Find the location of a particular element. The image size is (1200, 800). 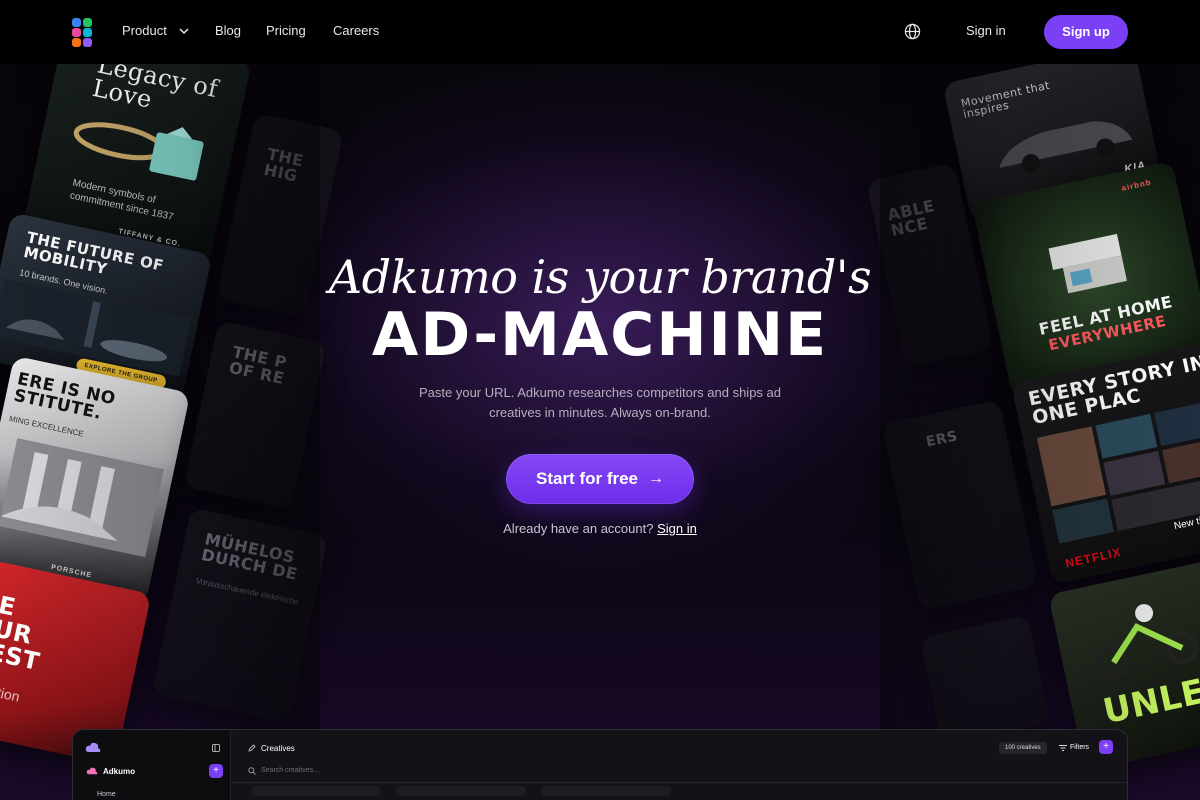

ad-brand: NETFLIX is located at coordinates (1093, 557).